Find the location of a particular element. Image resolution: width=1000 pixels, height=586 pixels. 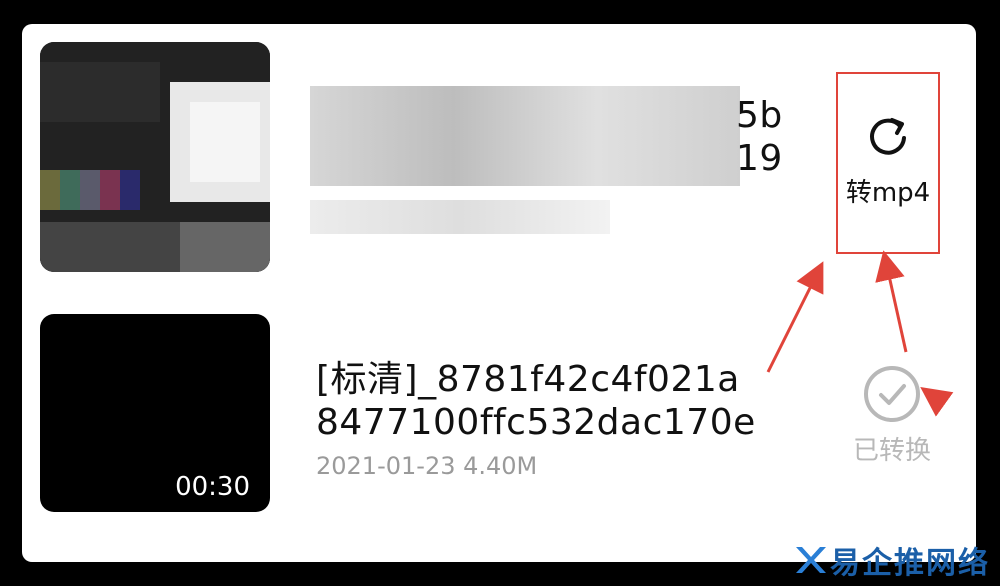

converted-label: 已转换 is located at coordinates (891, 451).